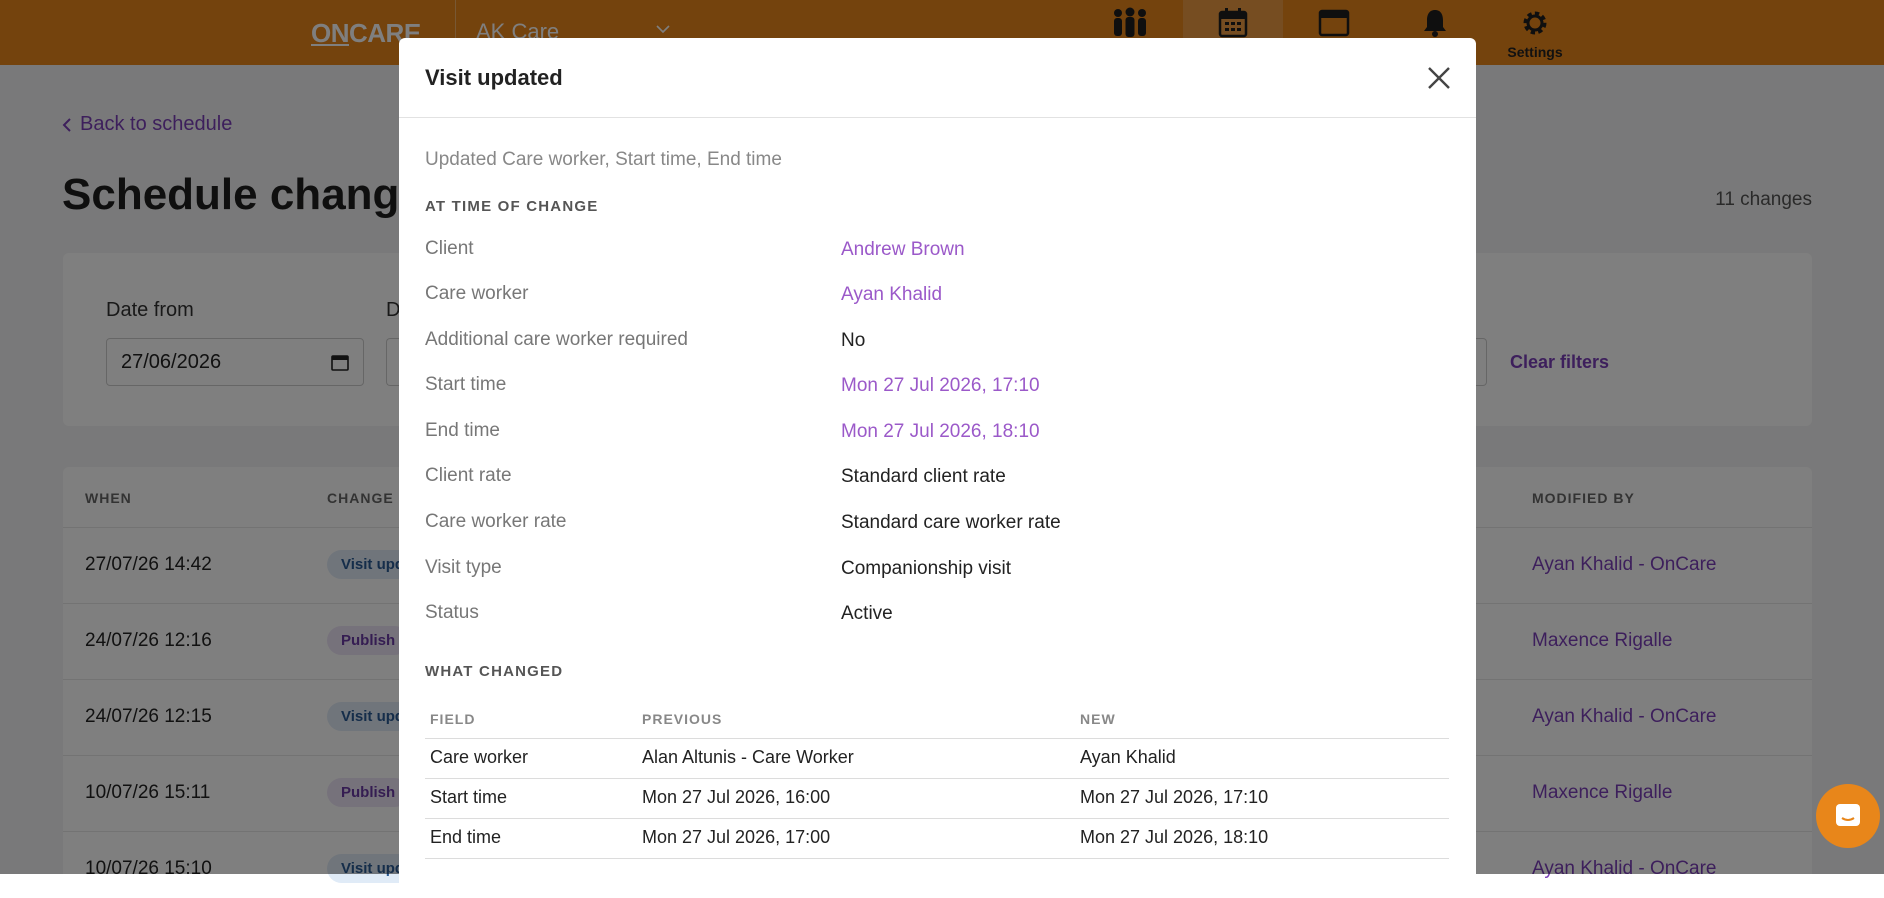 The image size is (1884, 898). I want to click on change-new: Mon 27 Jul 2026, 17:10, so click(1174, 797).